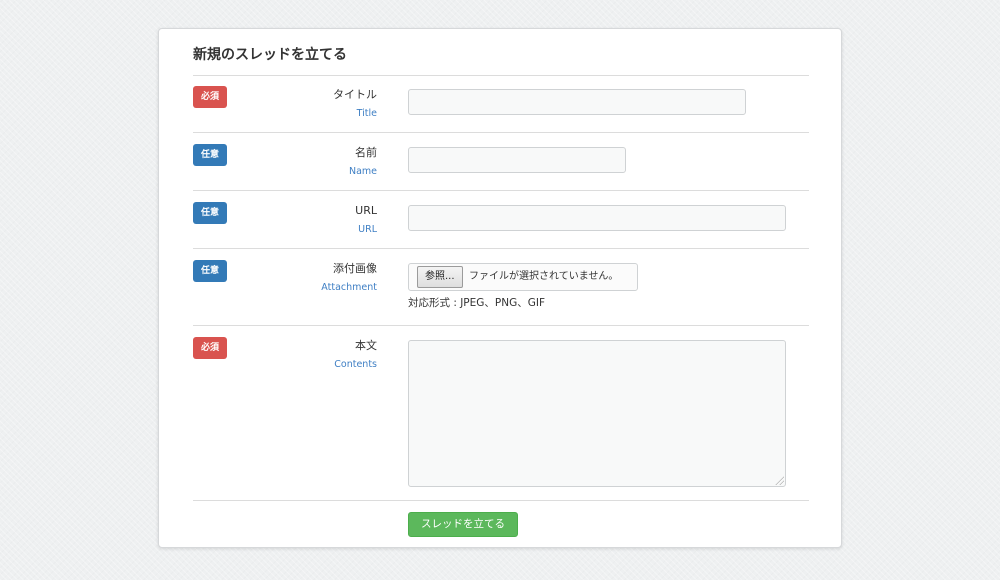 This screenshot has width=1000, height=580. I want to click on optional-badge-name: 任意, so click(210, 155).